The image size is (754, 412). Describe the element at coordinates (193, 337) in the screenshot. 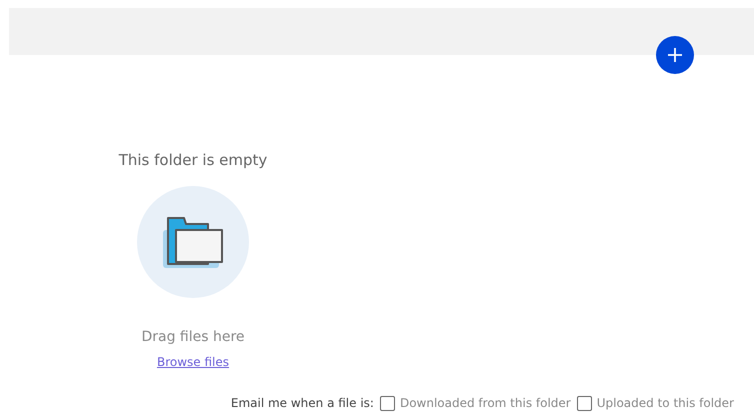

I see `drag-hint: Drag files here` at that location.